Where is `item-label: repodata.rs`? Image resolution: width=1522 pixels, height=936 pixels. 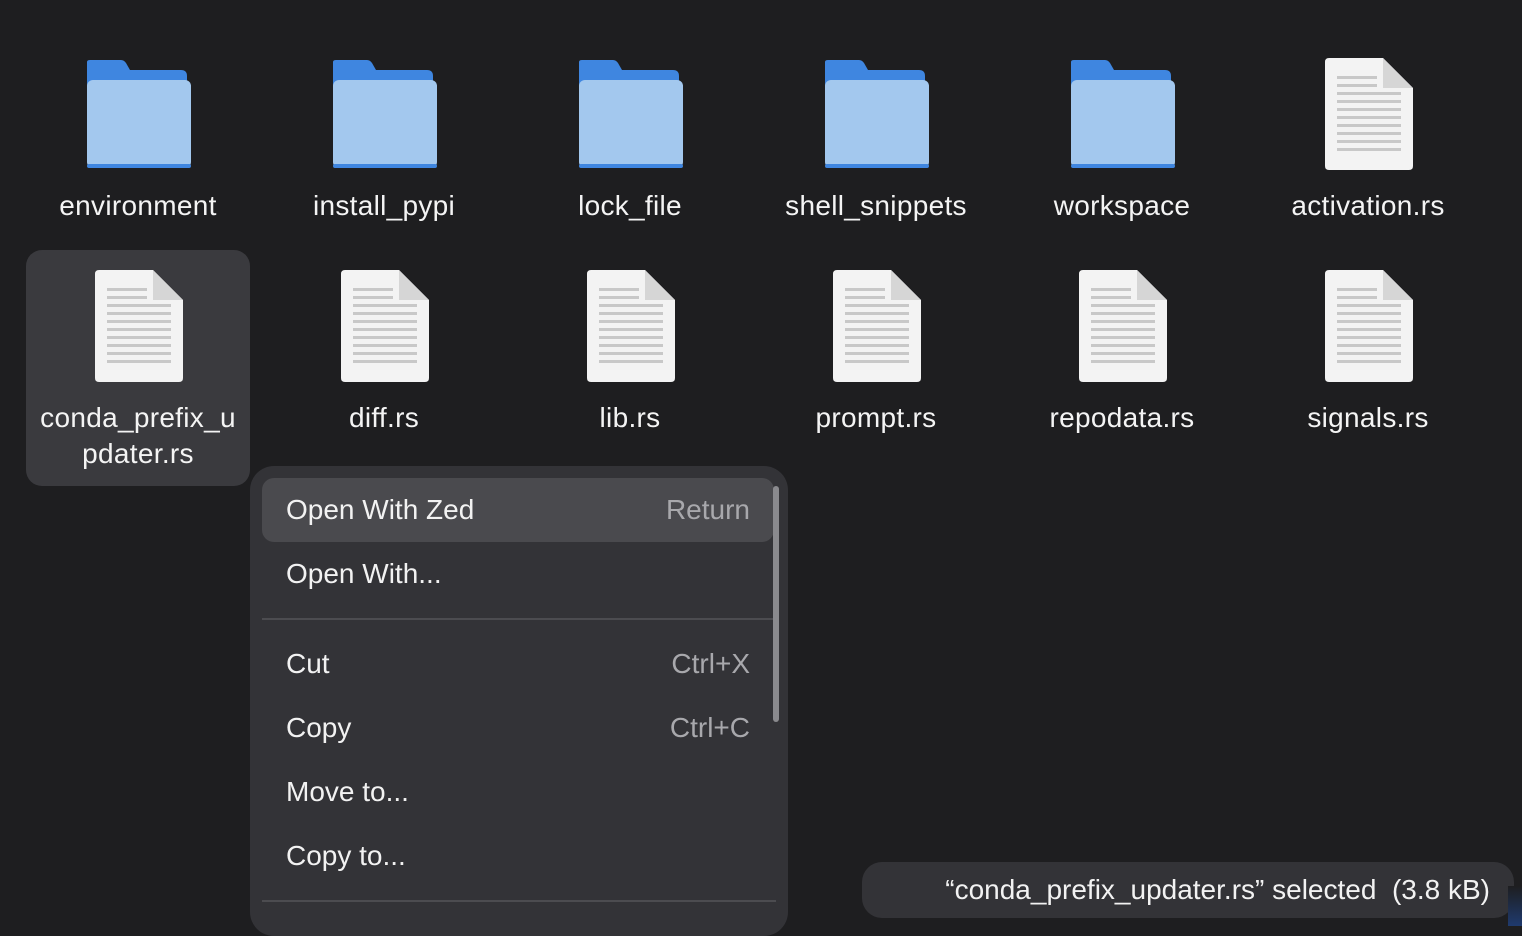 item-label: repodata.rs is located at coordinates (1122, 417).